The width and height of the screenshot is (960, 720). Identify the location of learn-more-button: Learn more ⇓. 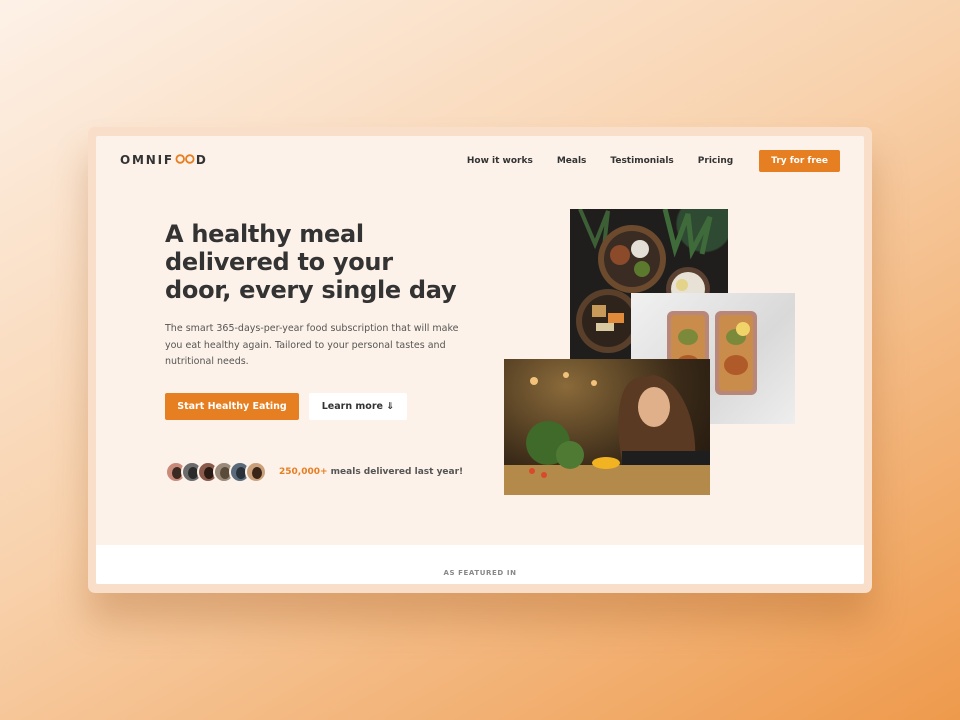
(358, 406).